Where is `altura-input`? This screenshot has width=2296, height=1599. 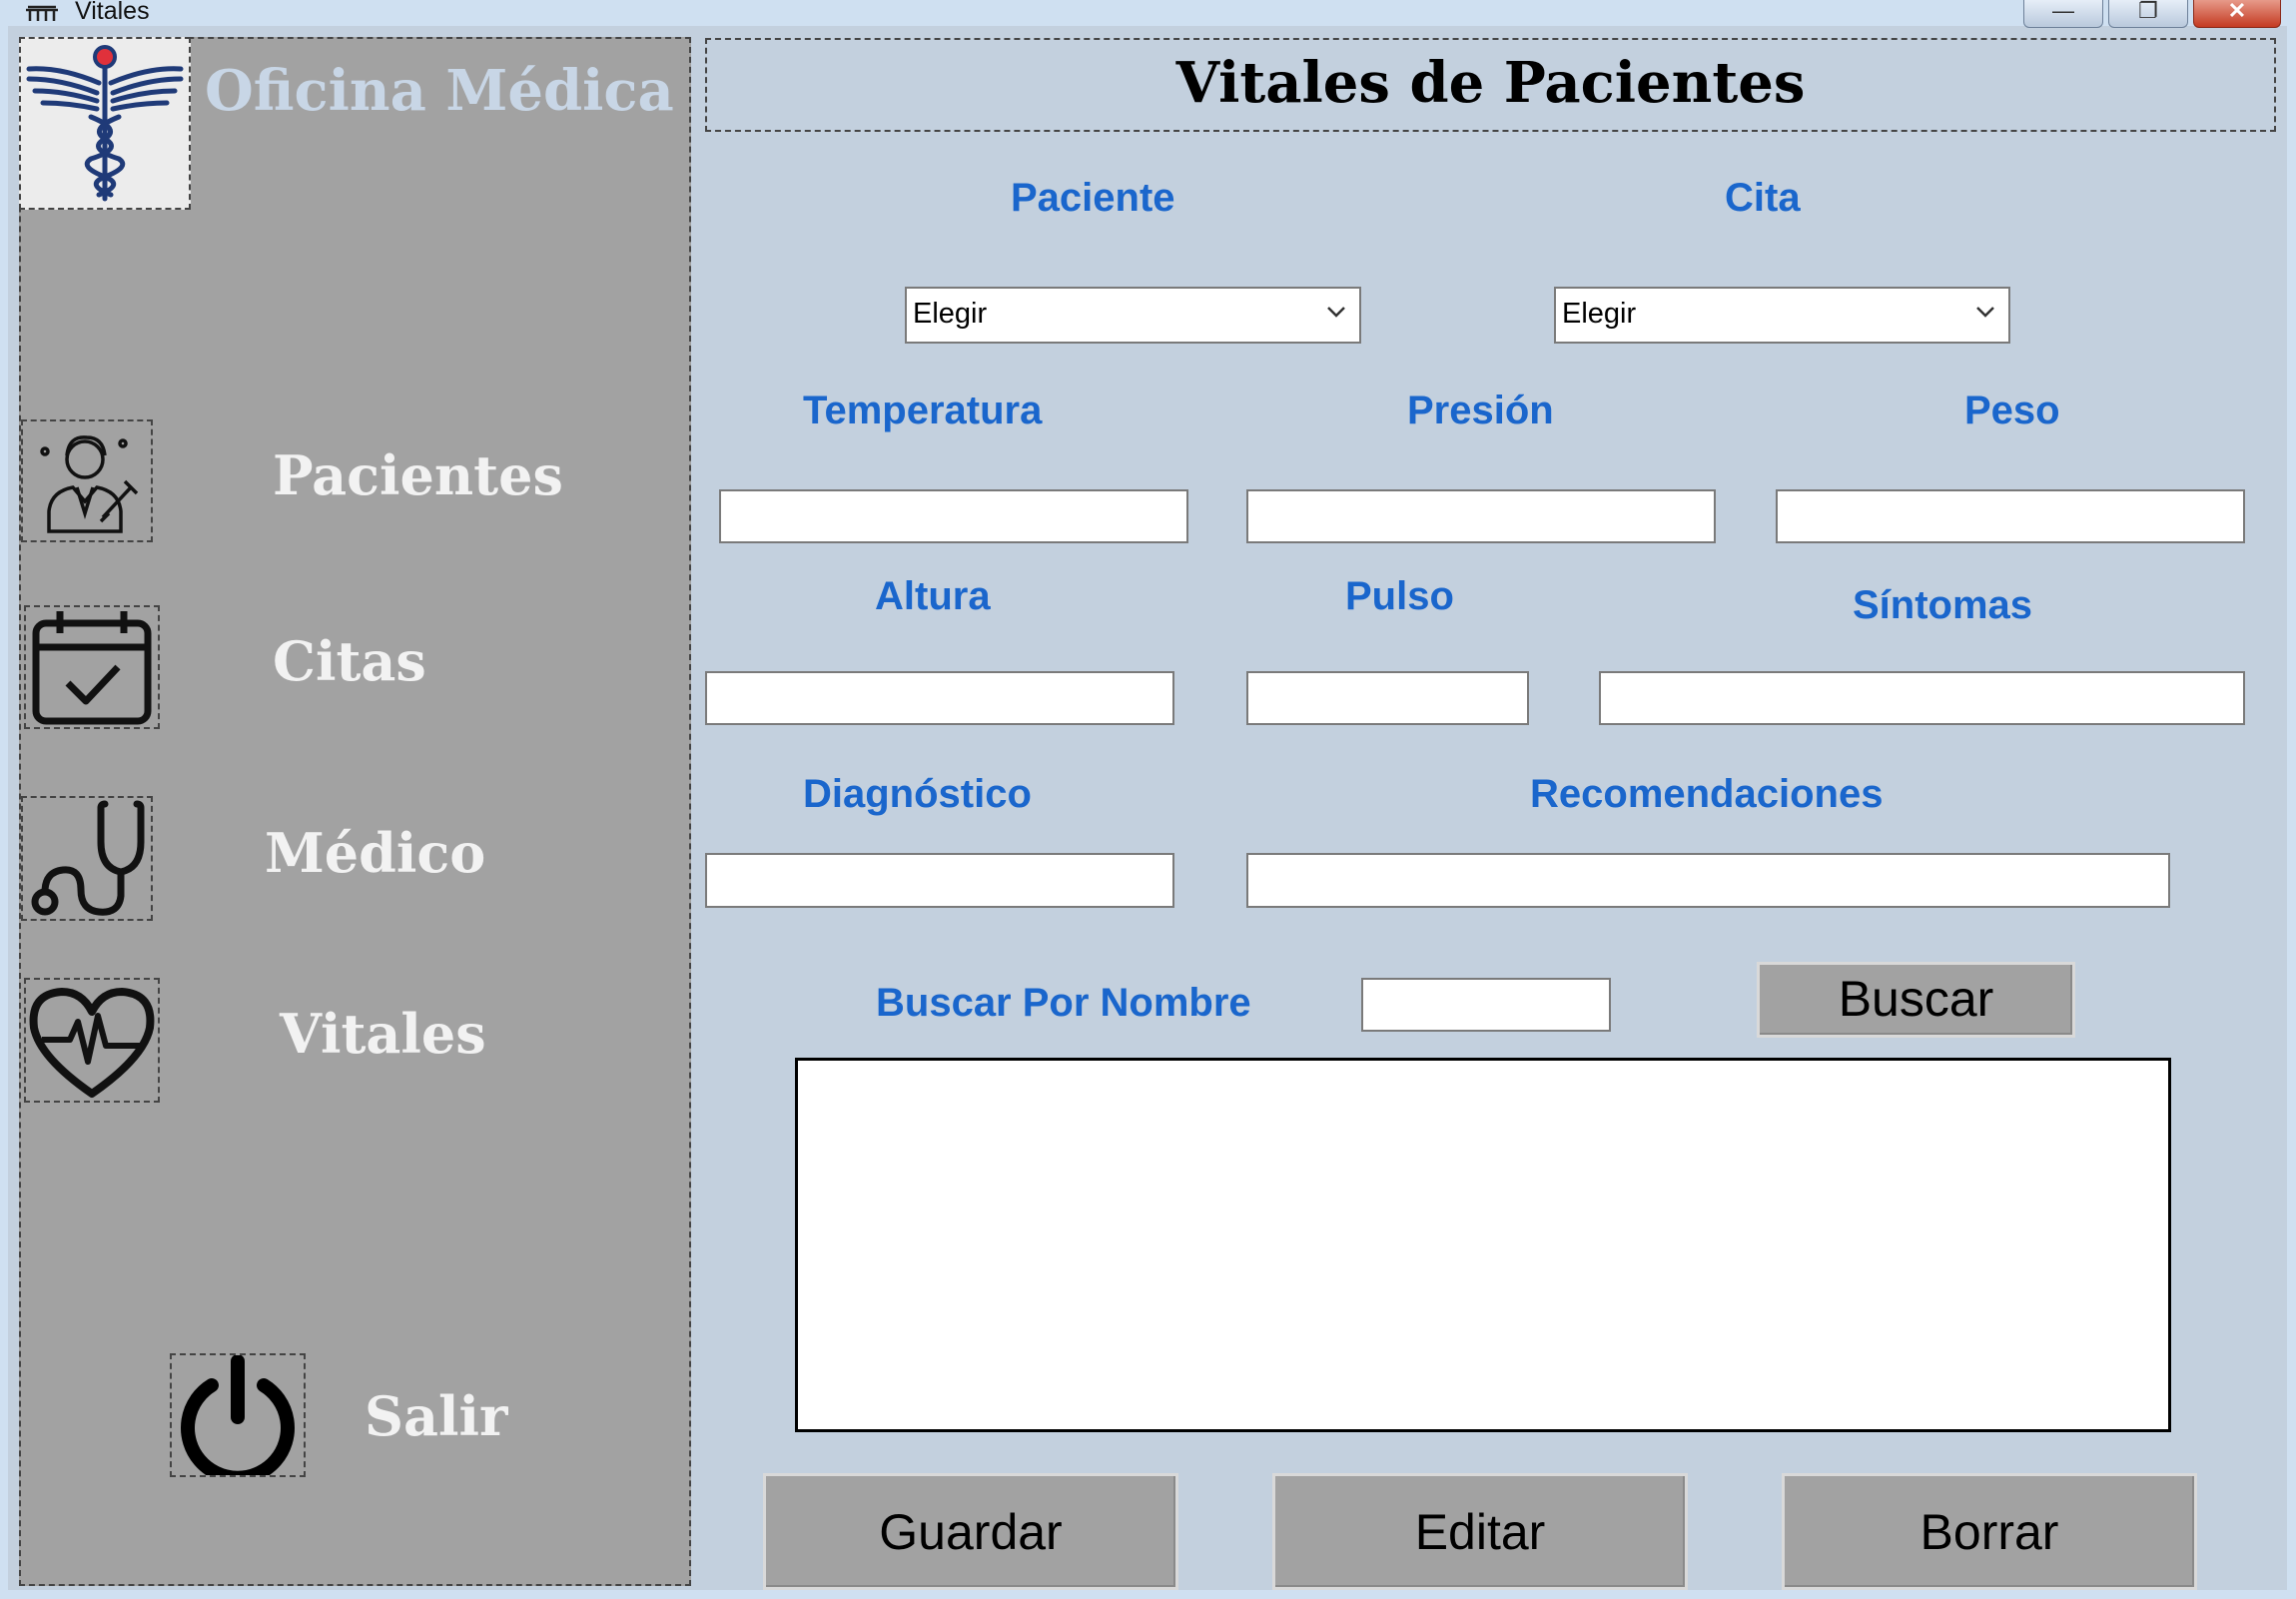
altura-input is located at coordinates (939, 698).